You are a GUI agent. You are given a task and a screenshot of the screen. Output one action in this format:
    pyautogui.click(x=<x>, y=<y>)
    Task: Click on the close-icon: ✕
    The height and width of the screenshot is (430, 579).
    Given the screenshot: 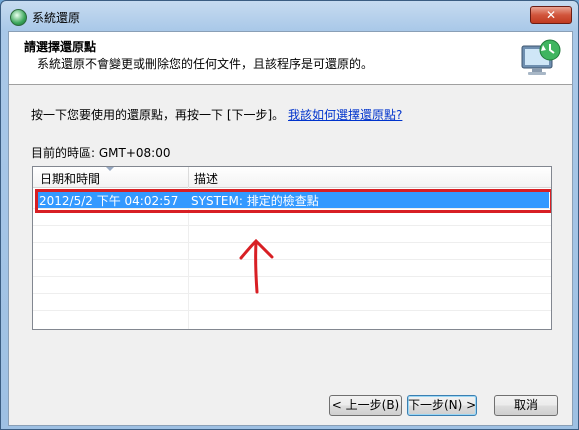 What is the action you would take?
    pyautogui.click(x=551, y=15)
    